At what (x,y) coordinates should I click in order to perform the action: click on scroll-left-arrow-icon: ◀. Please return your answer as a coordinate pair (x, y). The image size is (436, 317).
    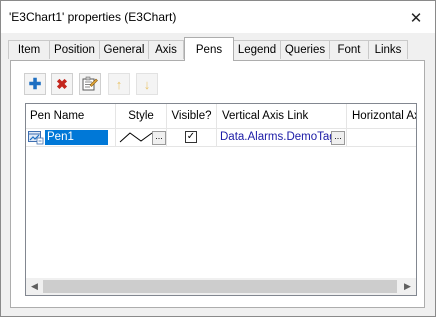
    Looking at the image, I should click on (34, 286).